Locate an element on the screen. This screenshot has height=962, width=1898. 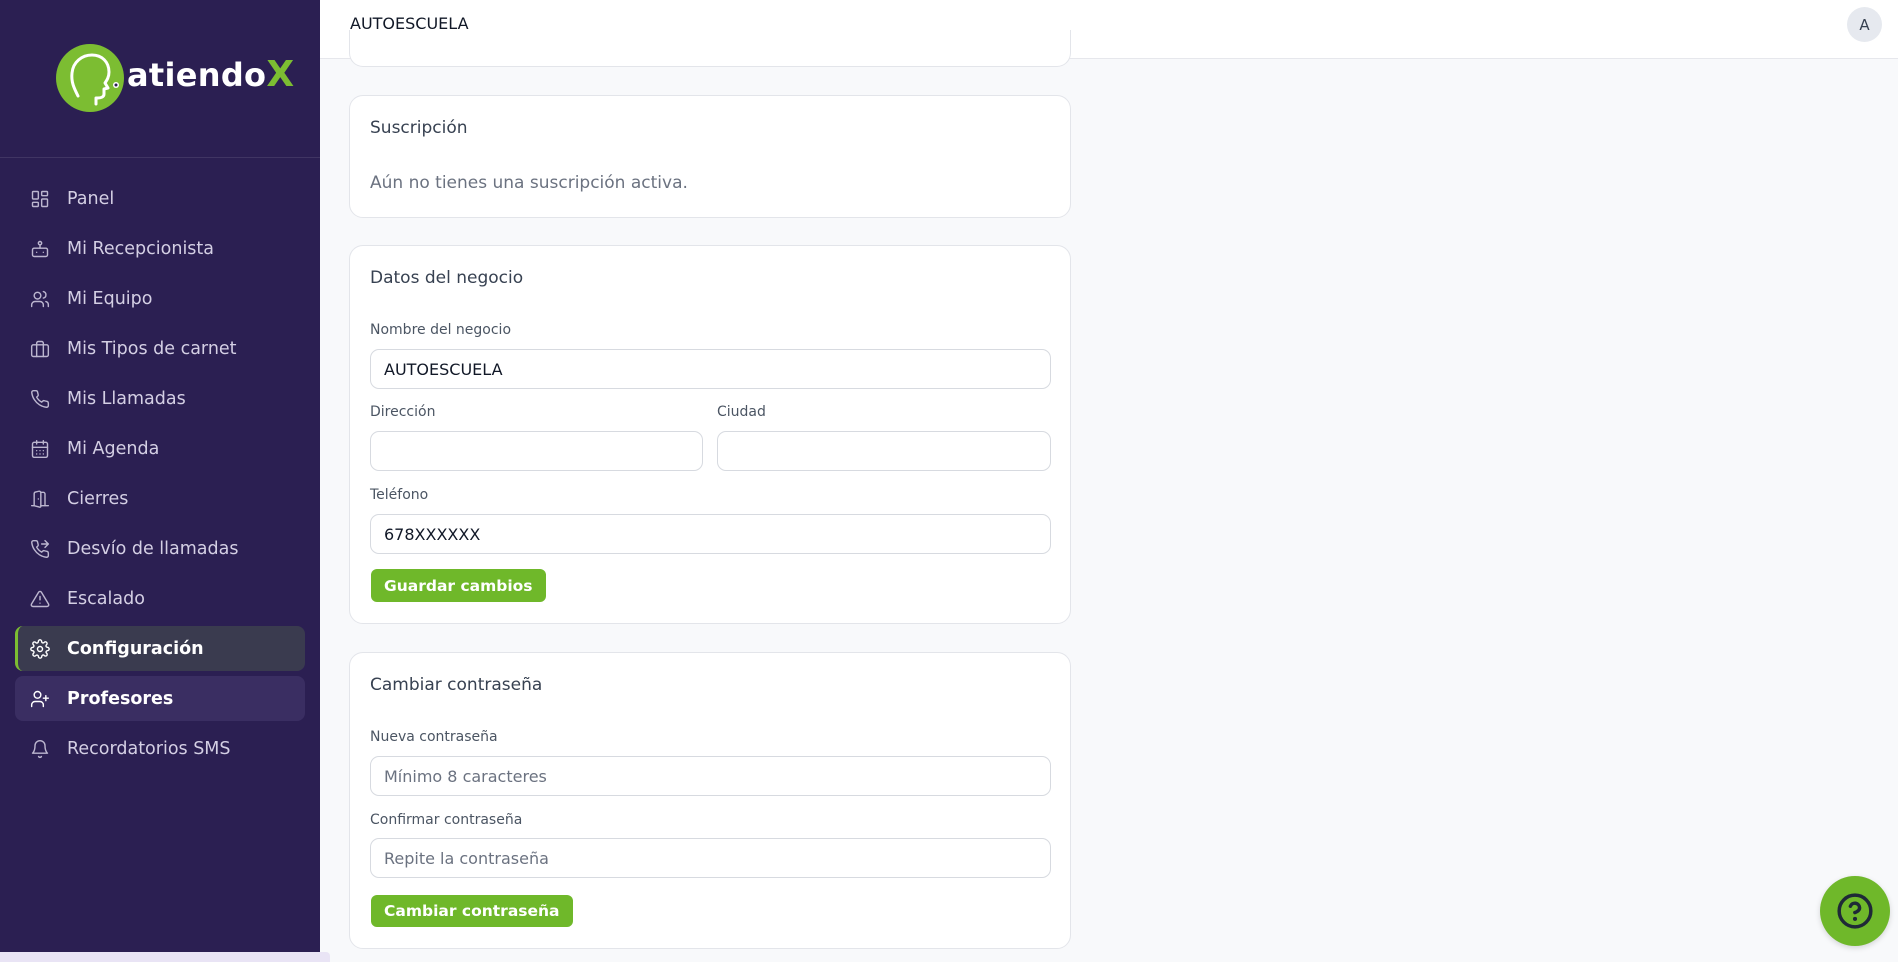
sidebar-item-label: Recordatorios SMS is located at coordinates (149, 748).